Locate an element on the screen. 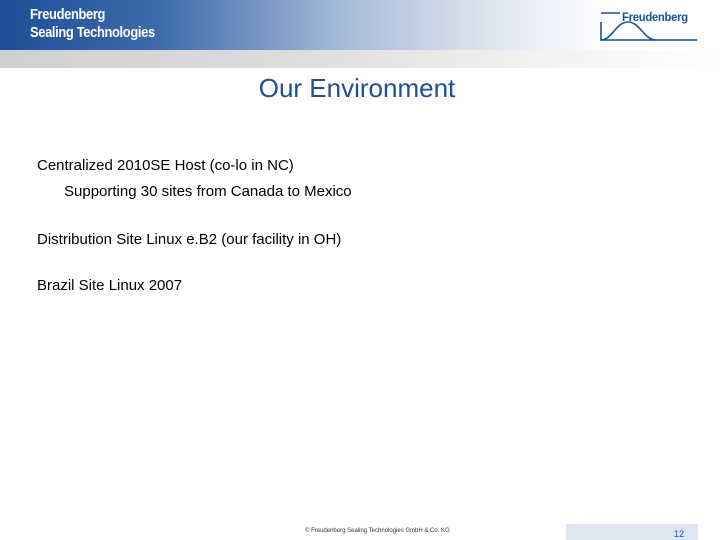 The width and height of the screenshot is (720, 540). bullet-brazil-site: Brazil Site Linux 2007 is located at coordinates (110, 285).